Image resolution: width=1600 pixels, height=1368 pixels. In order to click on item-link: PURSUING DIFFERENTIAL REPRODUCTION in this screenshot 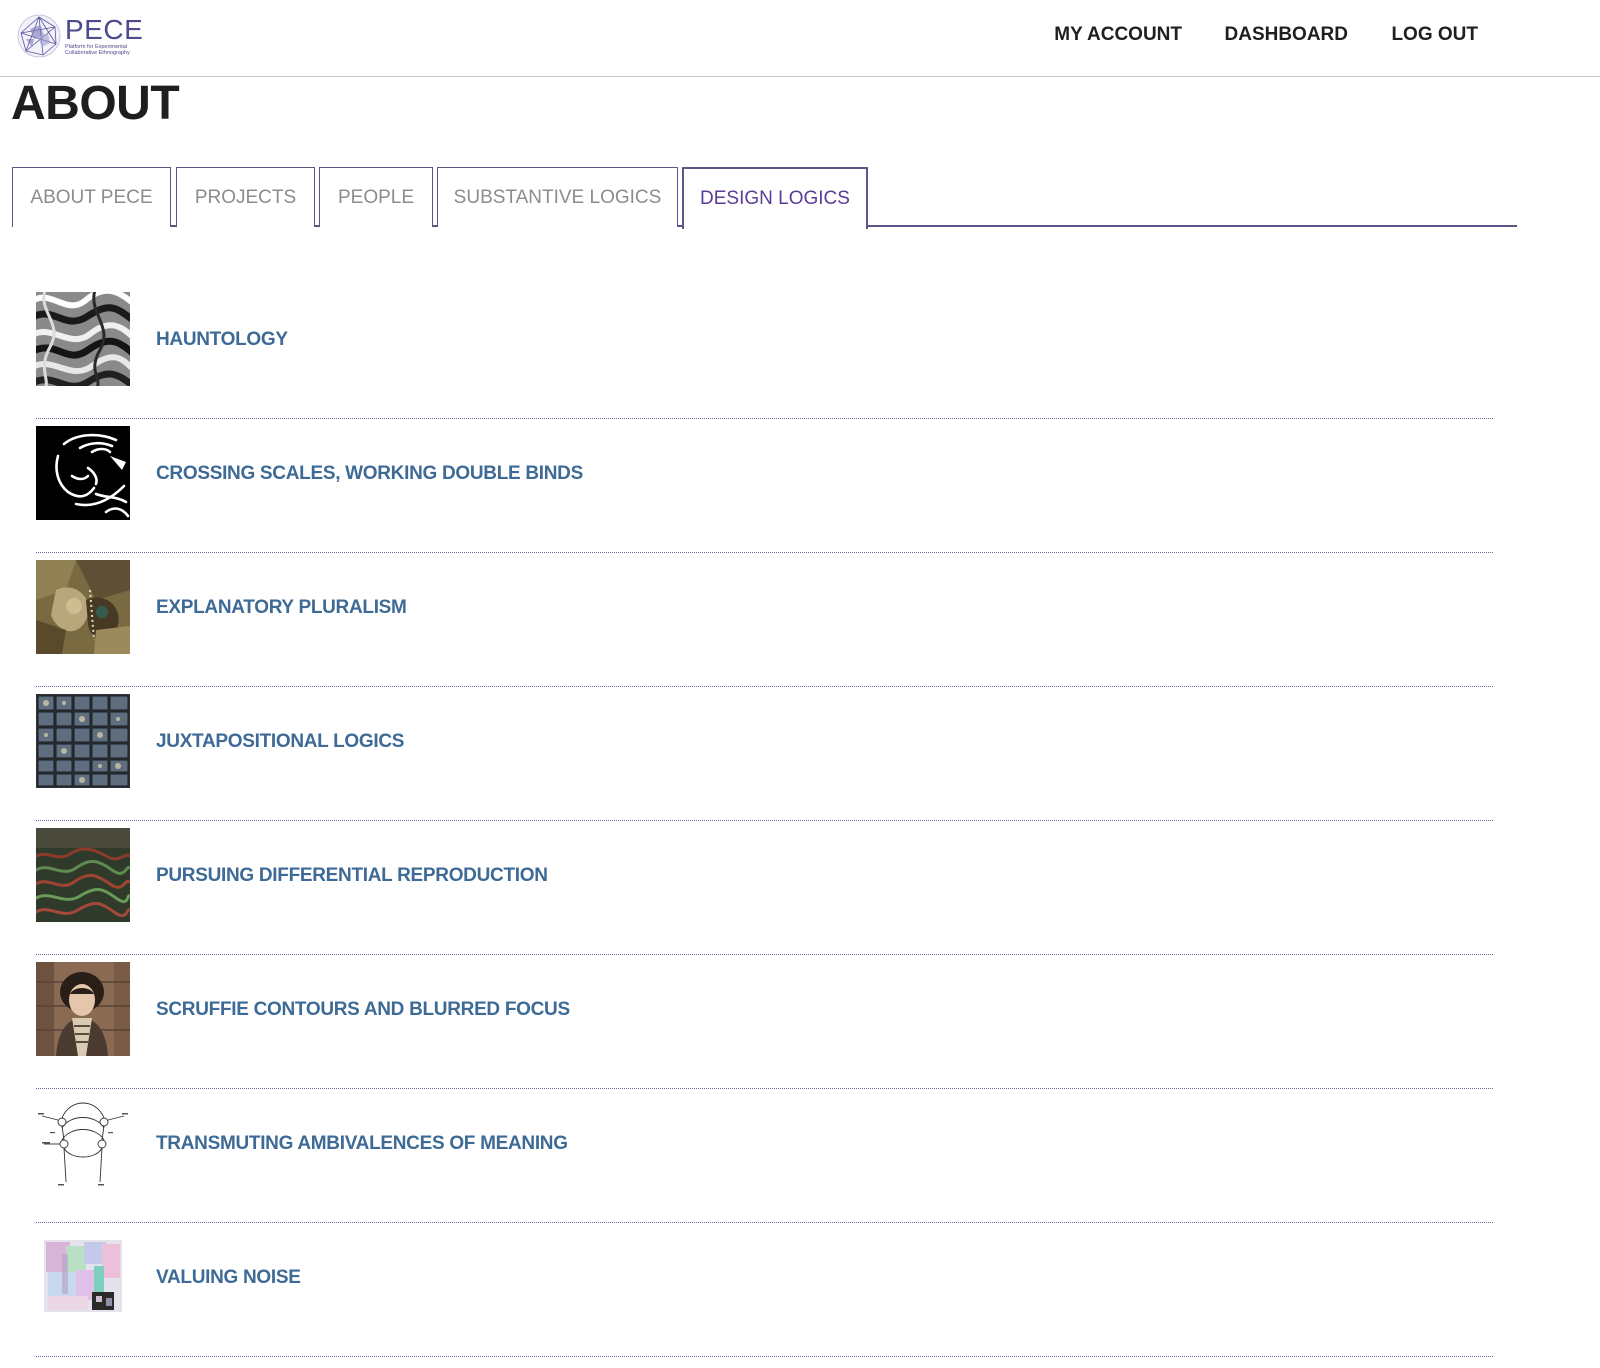, I will do `click(352, 876)`.